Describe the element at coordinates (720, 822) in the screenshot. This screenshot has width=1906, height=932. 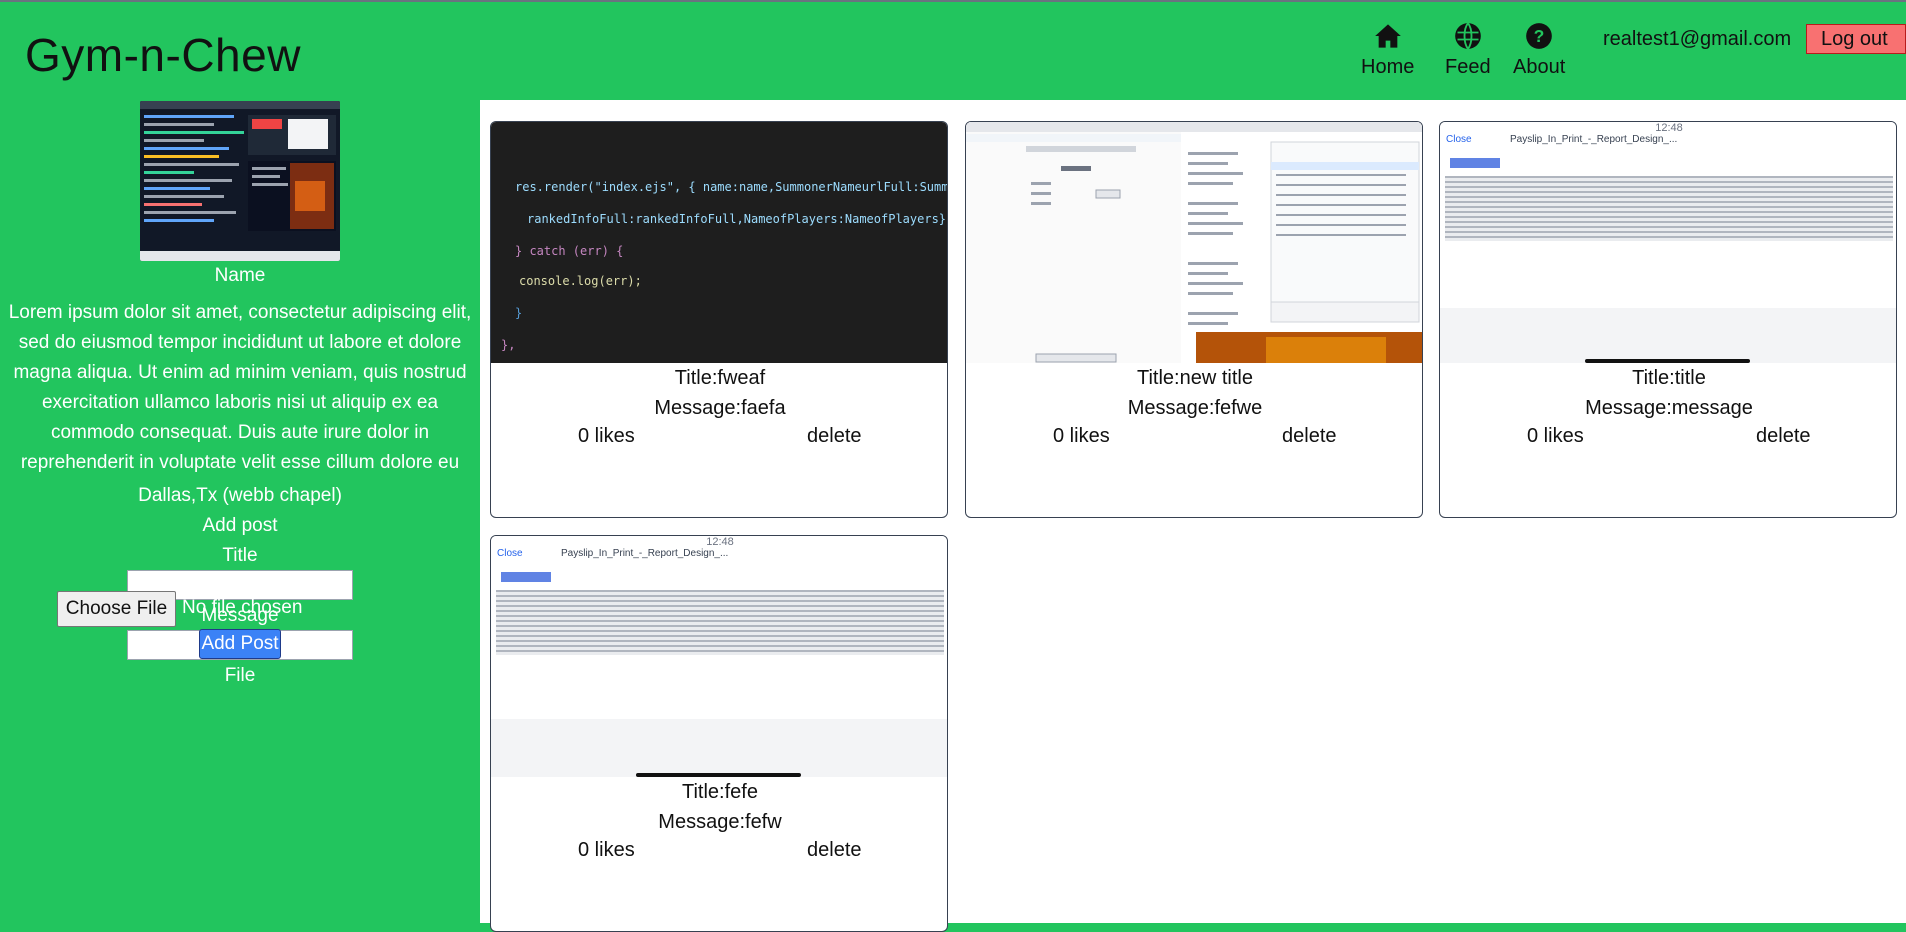
I see `post-message: Message:fefw` at that location.